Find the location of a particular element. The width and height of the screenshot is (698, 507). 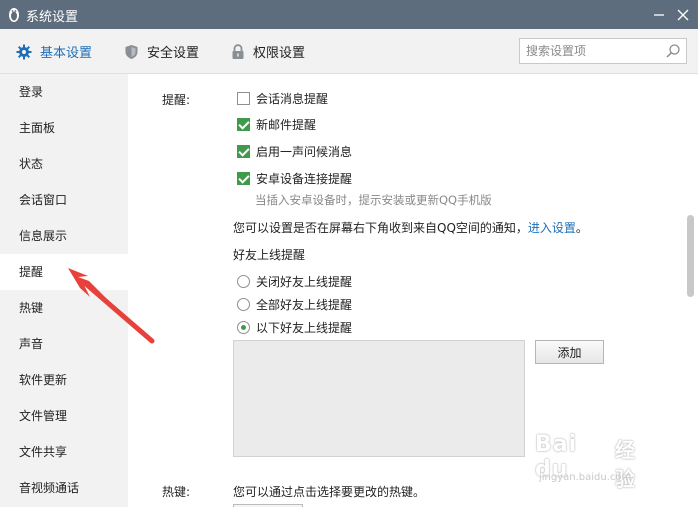

minimize-icon is located at coordinates (659, 15).